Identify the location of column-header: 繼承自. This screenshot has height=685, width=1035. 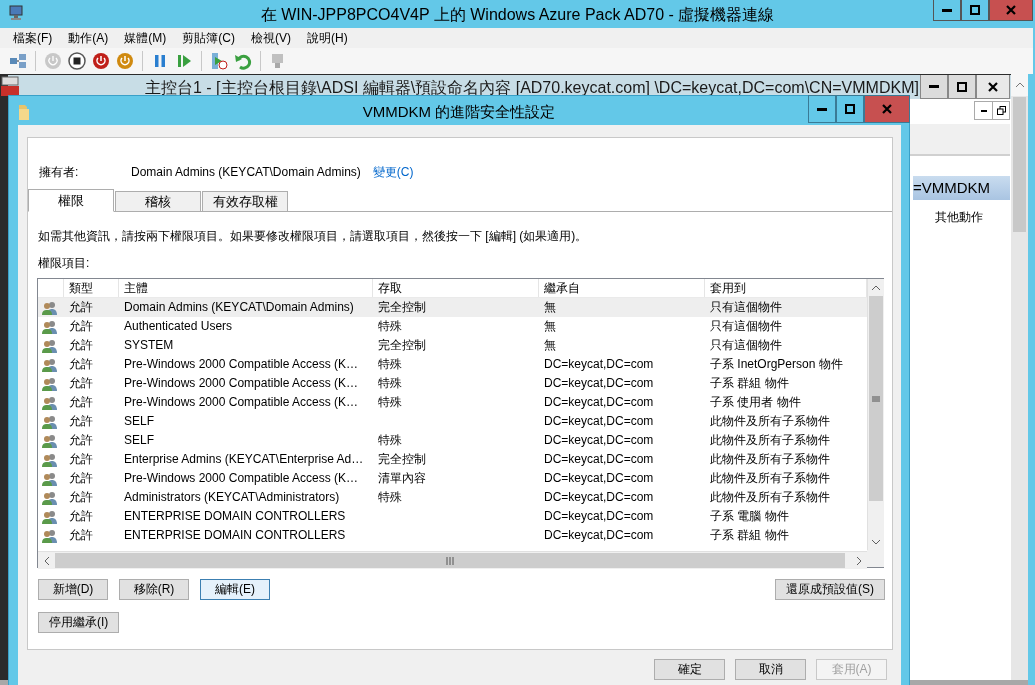
(622, 288).